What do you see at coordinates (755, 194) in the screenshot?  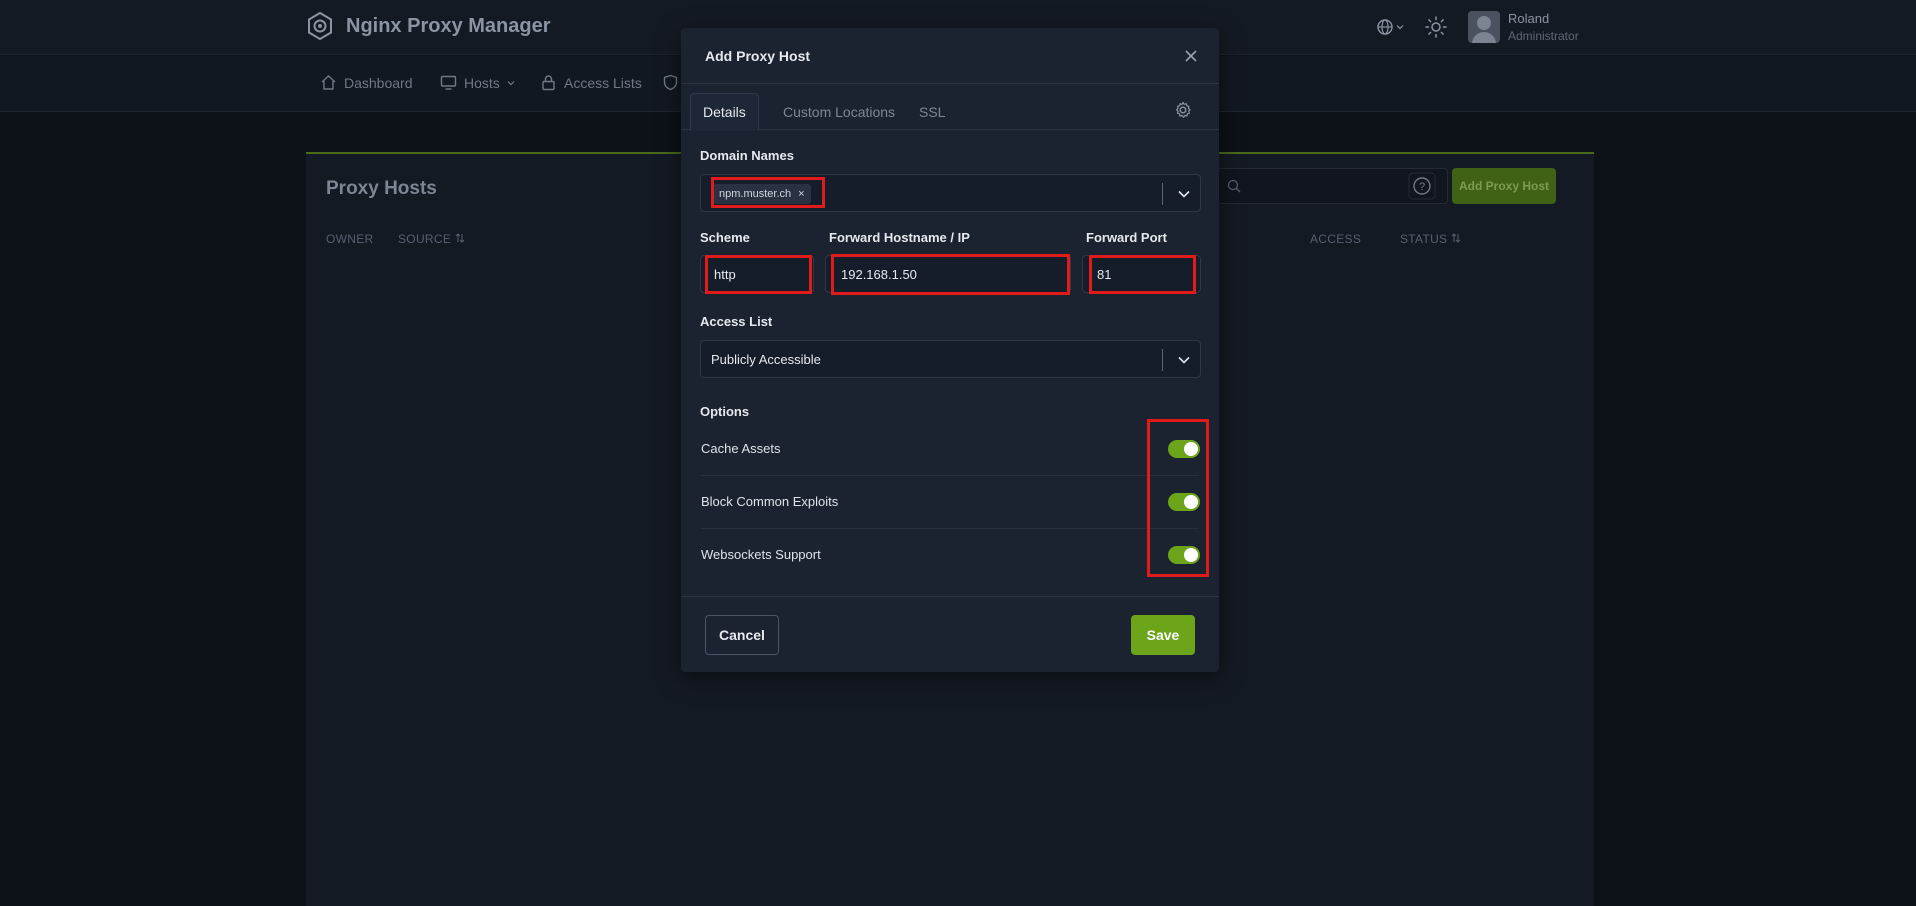 I see `domain-chip-label: npm.muster.ch` at bounding box center [755, 194].